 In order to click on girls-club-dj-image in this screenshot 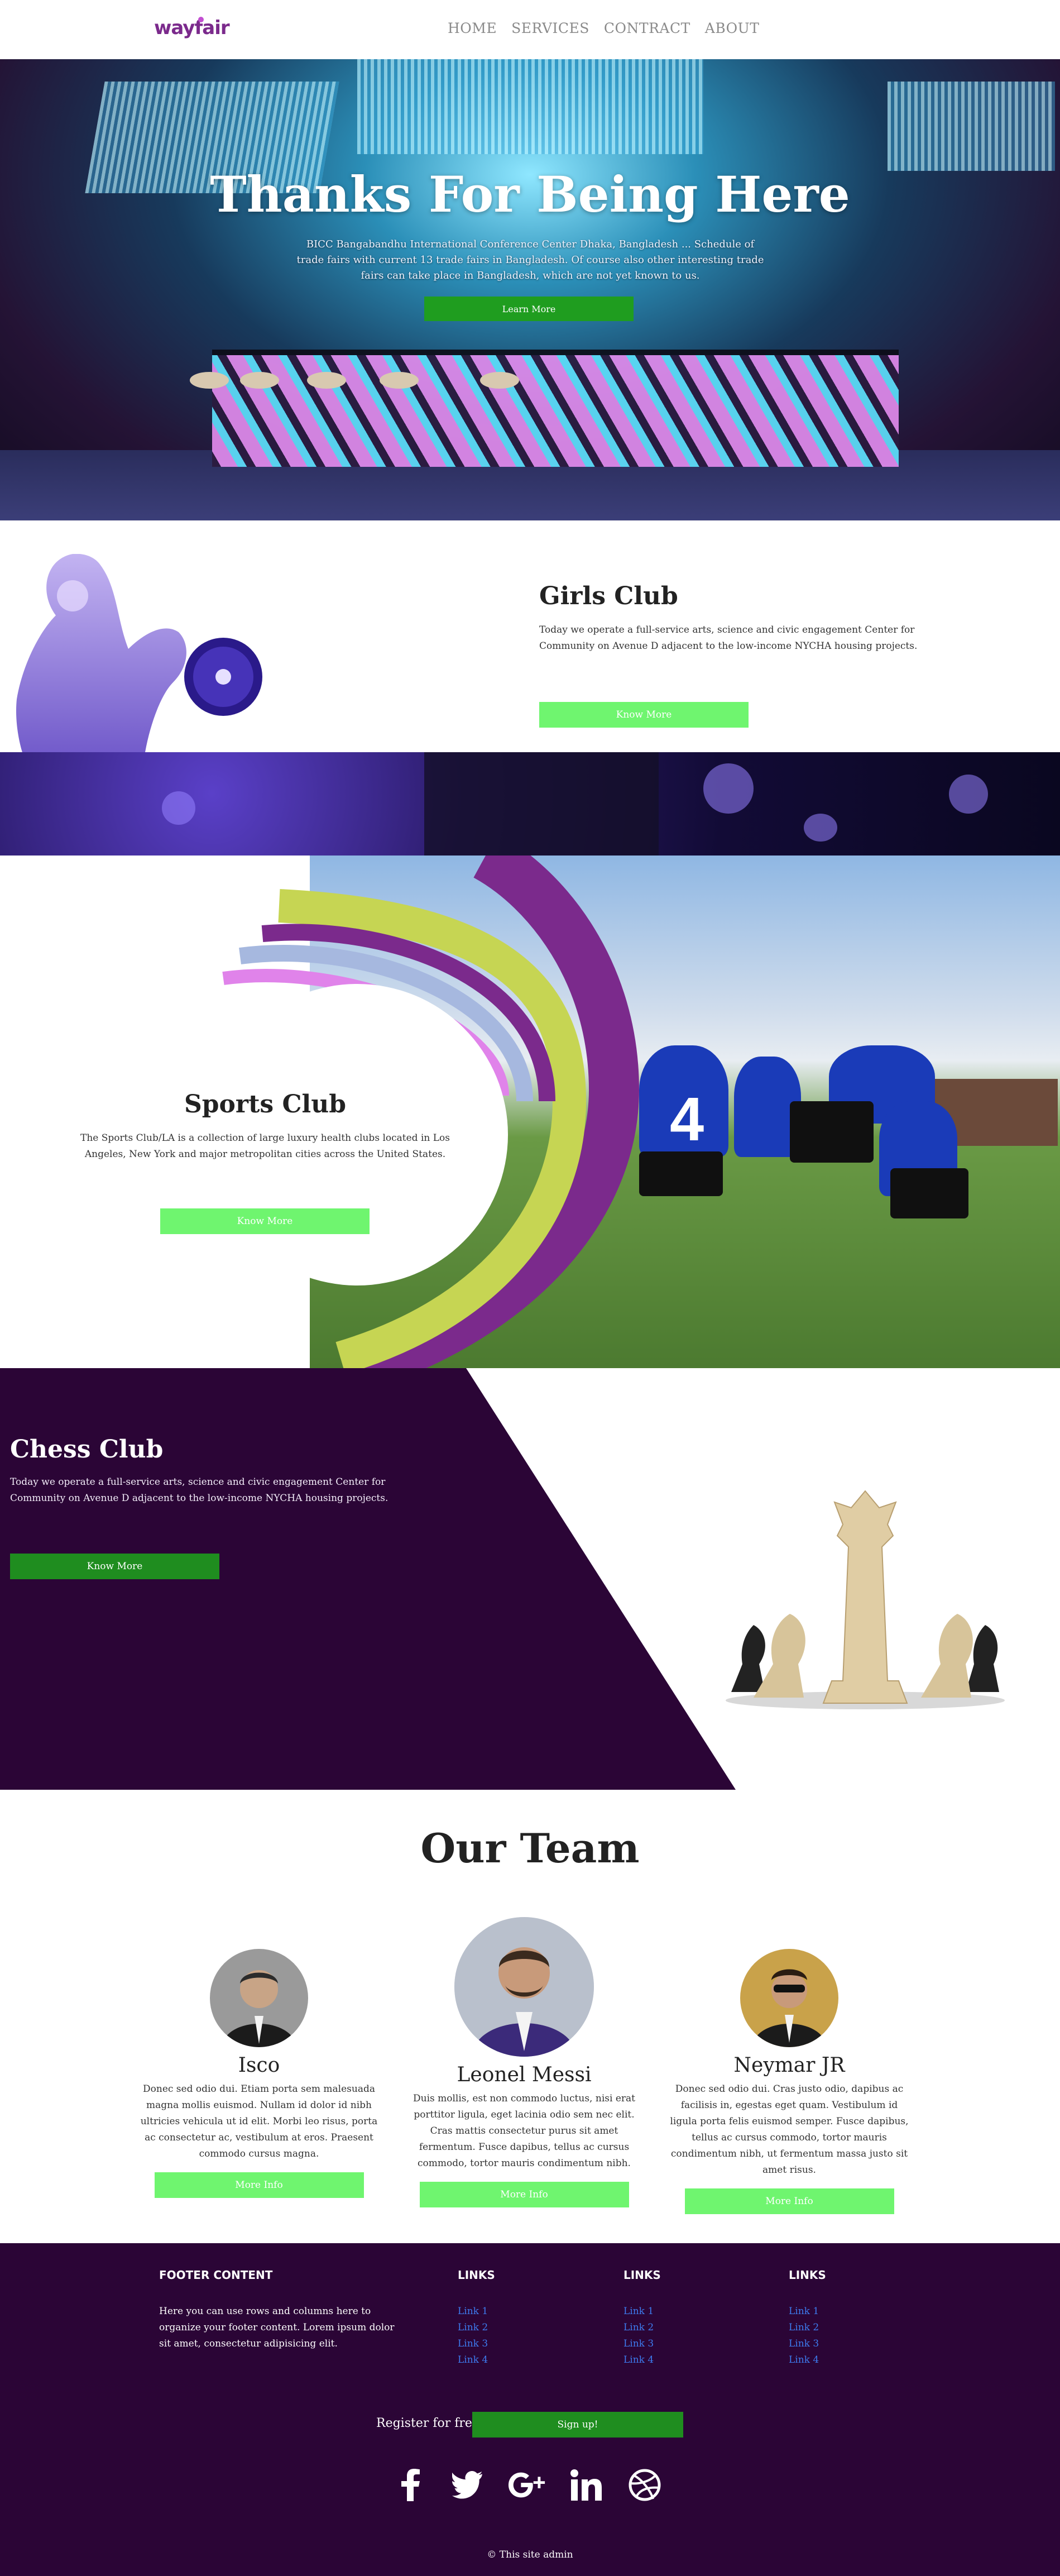, I will do `click(139, 653)`.